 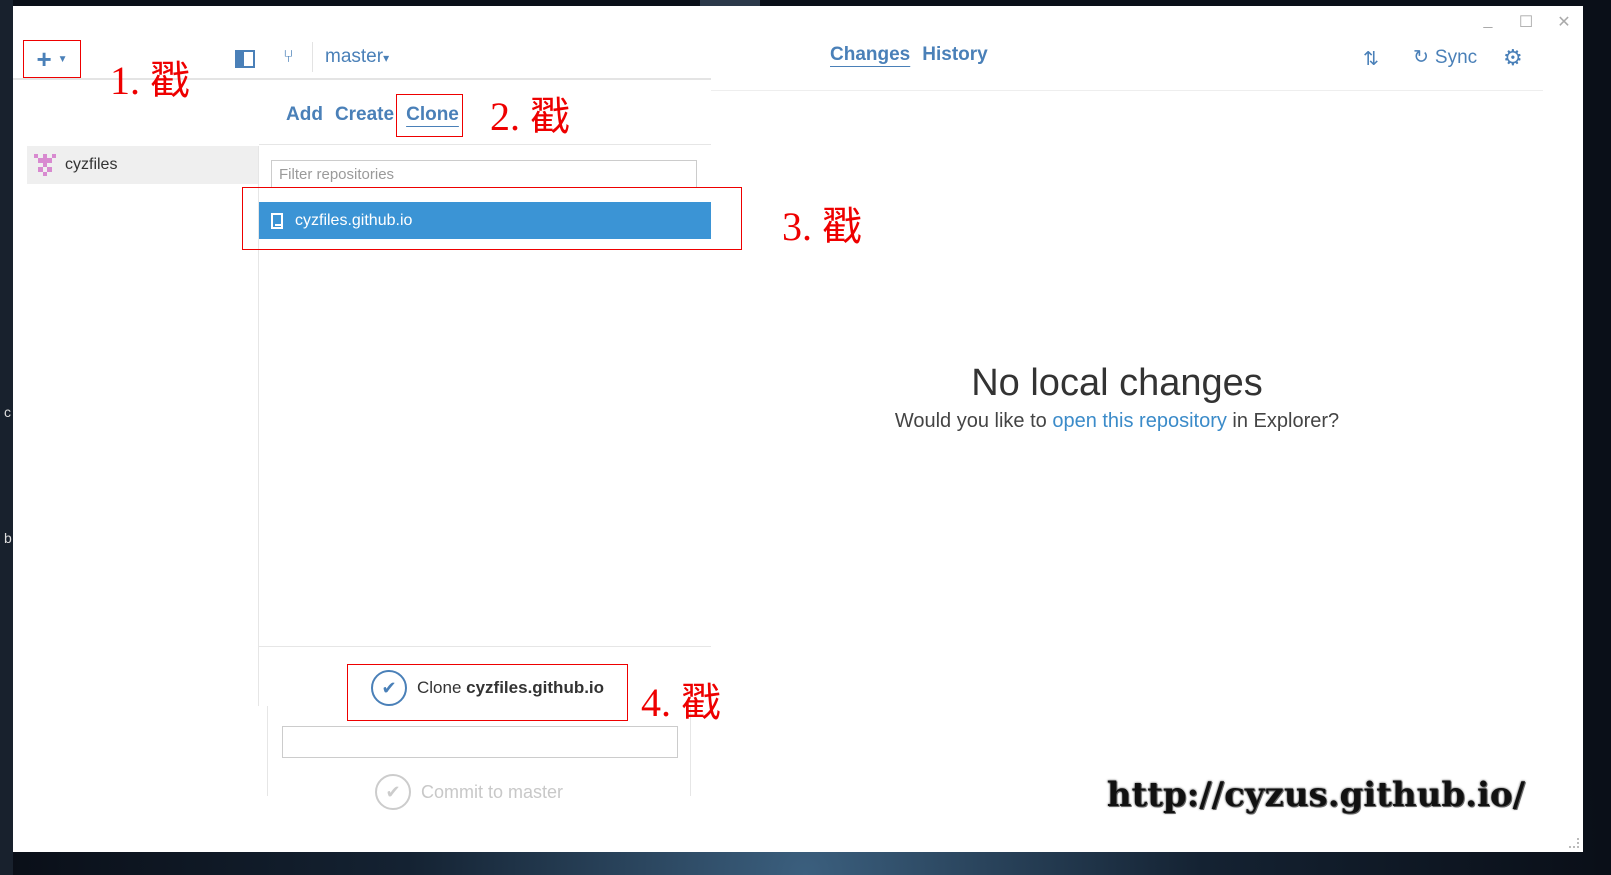 I want to click on tab-add: Add, so click(x=304, y=115).